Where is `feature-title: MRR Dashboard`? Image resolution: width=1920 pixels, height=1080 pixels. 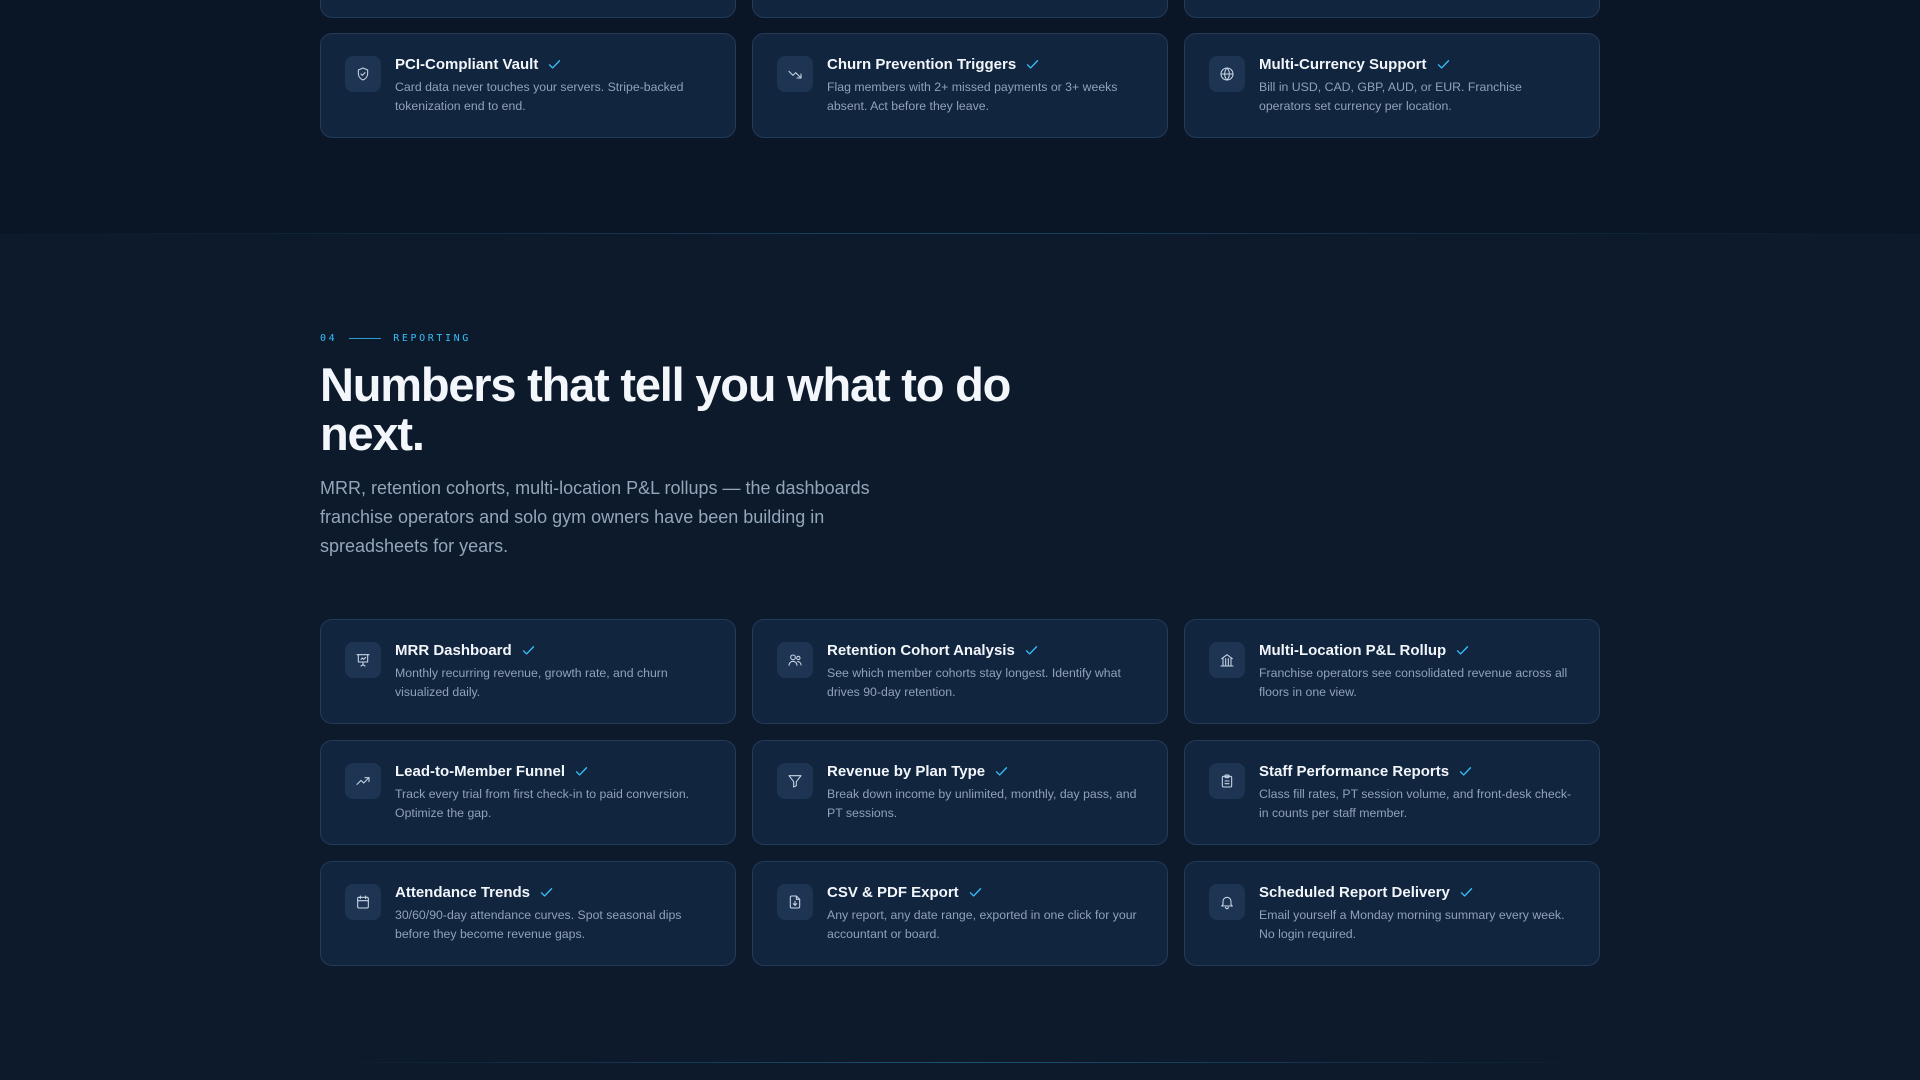 feature-title: MRR Dashboard is located at coordinates (453, 650).